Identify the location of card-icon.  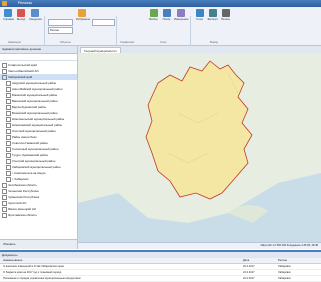
(35, 13).